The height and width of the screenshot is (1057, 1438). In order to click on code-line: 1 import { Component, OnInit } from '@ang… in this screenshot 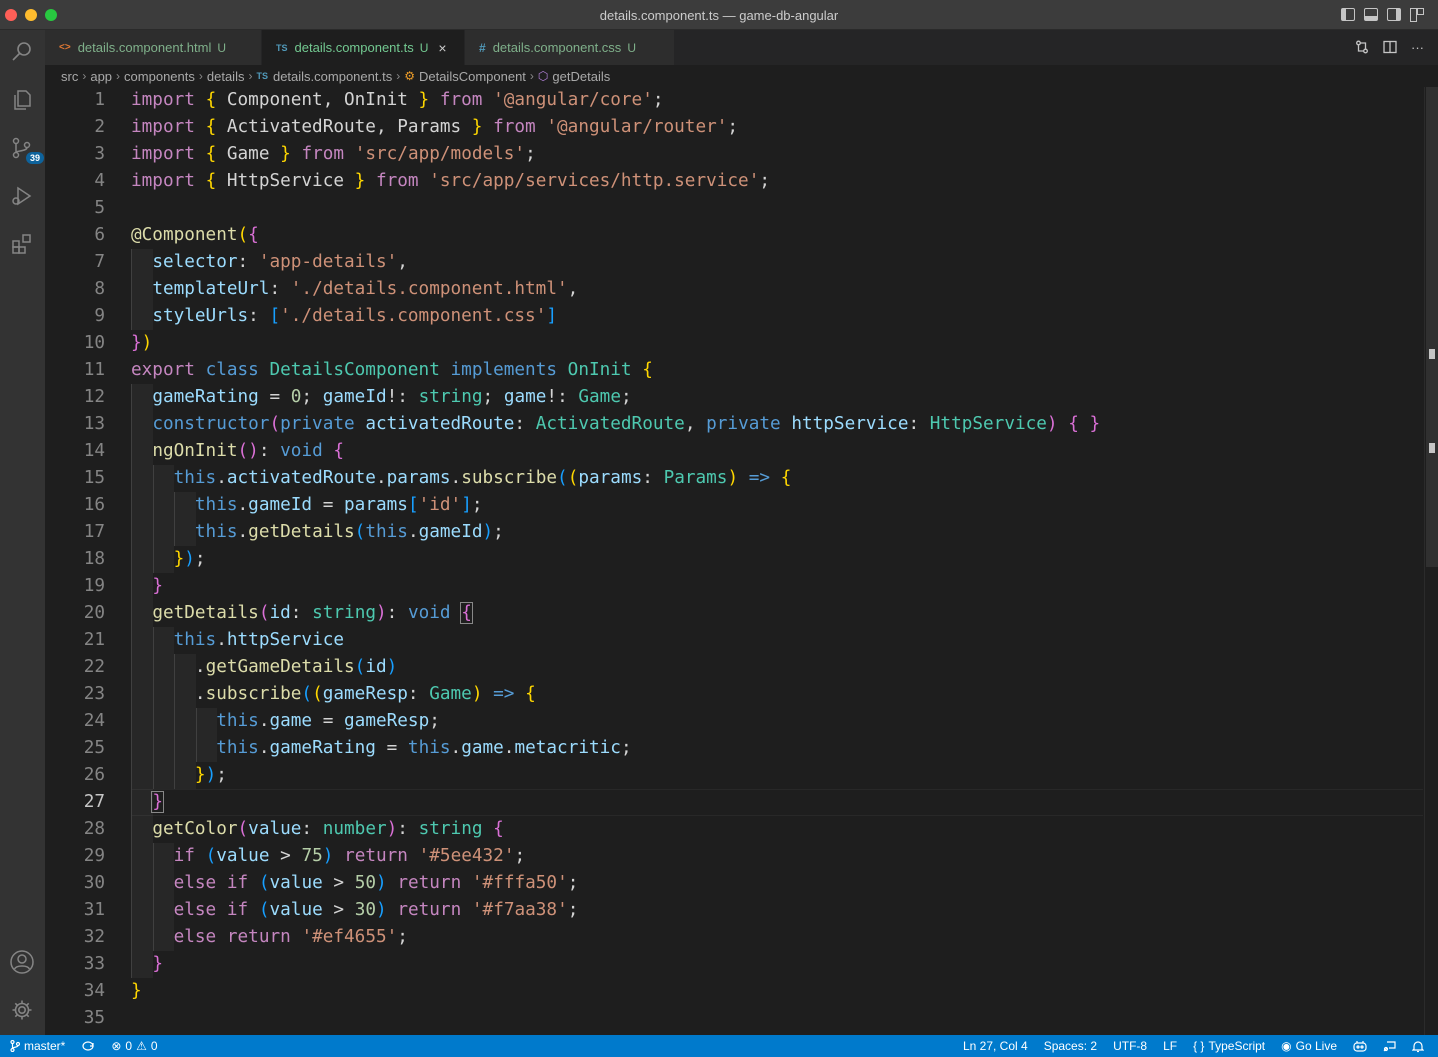, I will do `click(734, 100)`.